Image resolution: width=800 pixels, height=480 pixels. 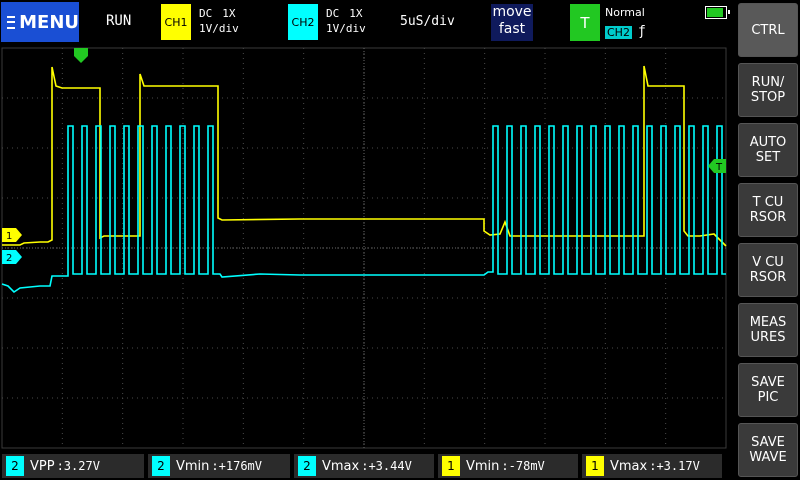 What do you see at coordinates (386, 466) in the screenshot?
I see `measurement-value: :+3.44V` at bounding box center [386, 466].